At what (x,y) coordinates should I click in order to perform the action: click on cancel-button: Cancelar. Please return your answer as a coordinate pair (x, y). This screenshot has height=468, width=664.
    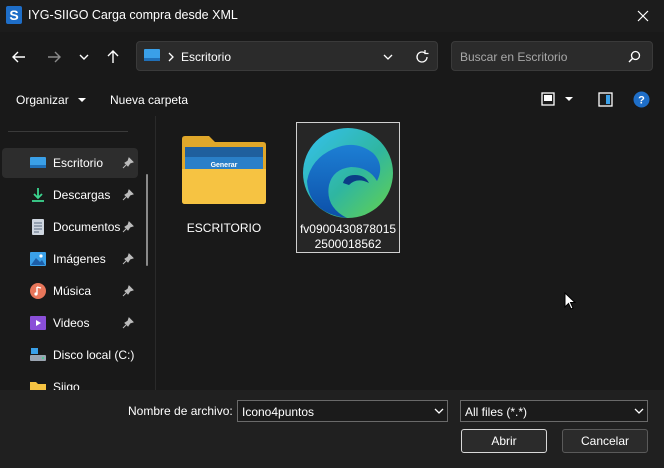
    Looking at the image, I should click on (605, 441).